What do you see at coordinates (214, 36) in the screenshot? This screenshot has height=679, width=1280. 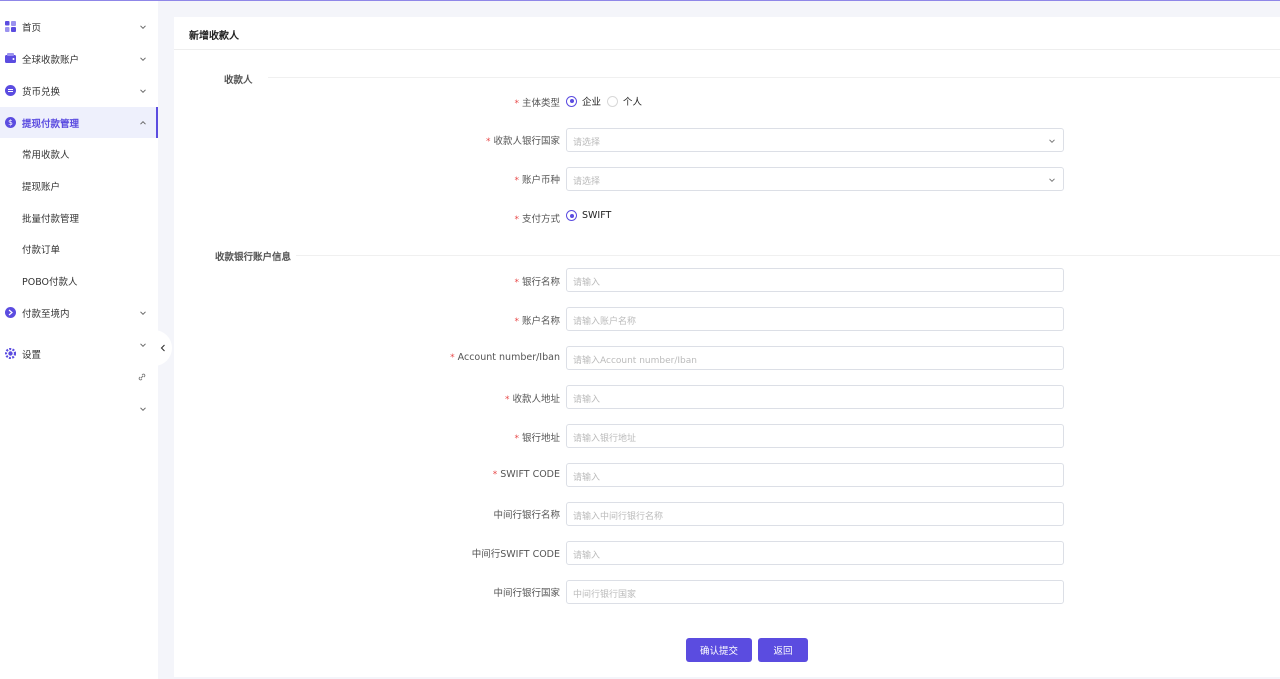 I see `page-title: 新增收款人` at bounding box center [214, 36].